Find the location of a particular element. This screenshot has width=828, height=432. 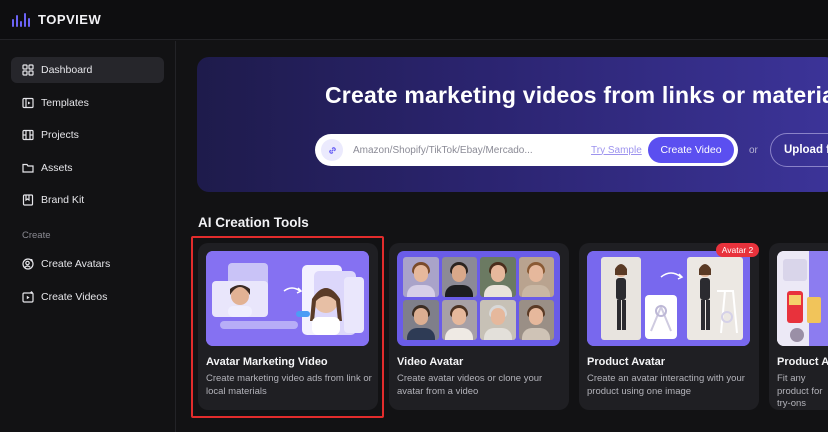

product-tryon-thumbnail is located at coordinates (802, 298).